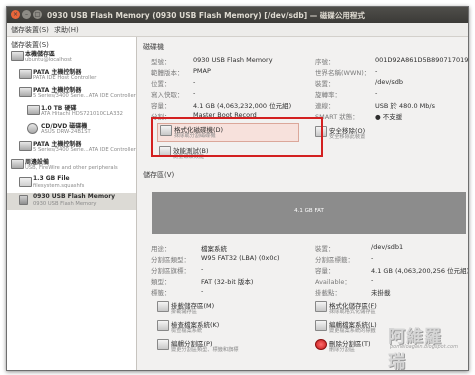 The height and width of the screenshot is (375, 475). What do you see at coordinates (51, 178) in the screenshot?
I see `sidebar-item-label: 1.3 GB File` at bounding box center [51, 178].